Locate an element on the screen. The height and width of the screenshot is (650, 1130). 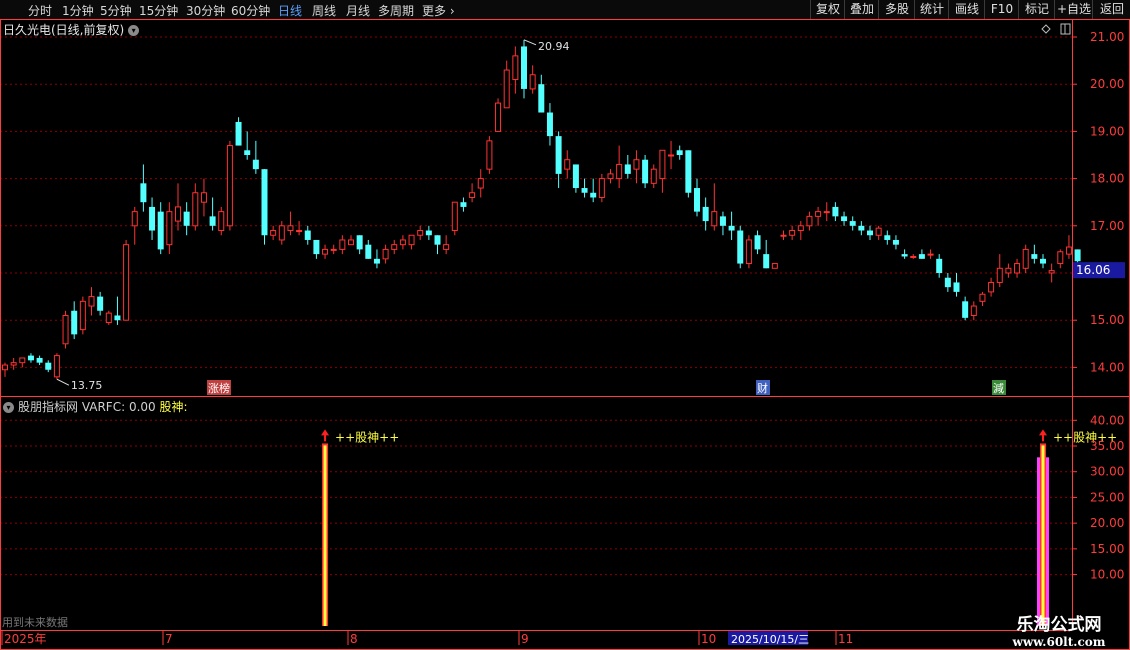
event-marker-text: 涨榜 is located at coordinates (219, 388).